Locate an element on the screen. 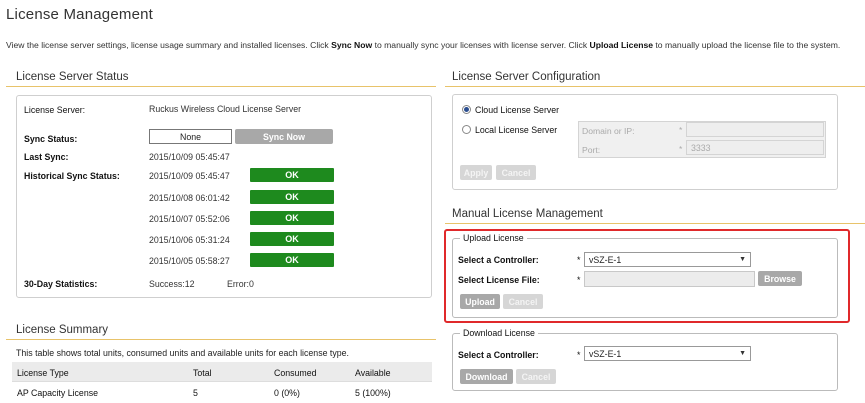  col-total: Total is located at coordinates (202, 373).